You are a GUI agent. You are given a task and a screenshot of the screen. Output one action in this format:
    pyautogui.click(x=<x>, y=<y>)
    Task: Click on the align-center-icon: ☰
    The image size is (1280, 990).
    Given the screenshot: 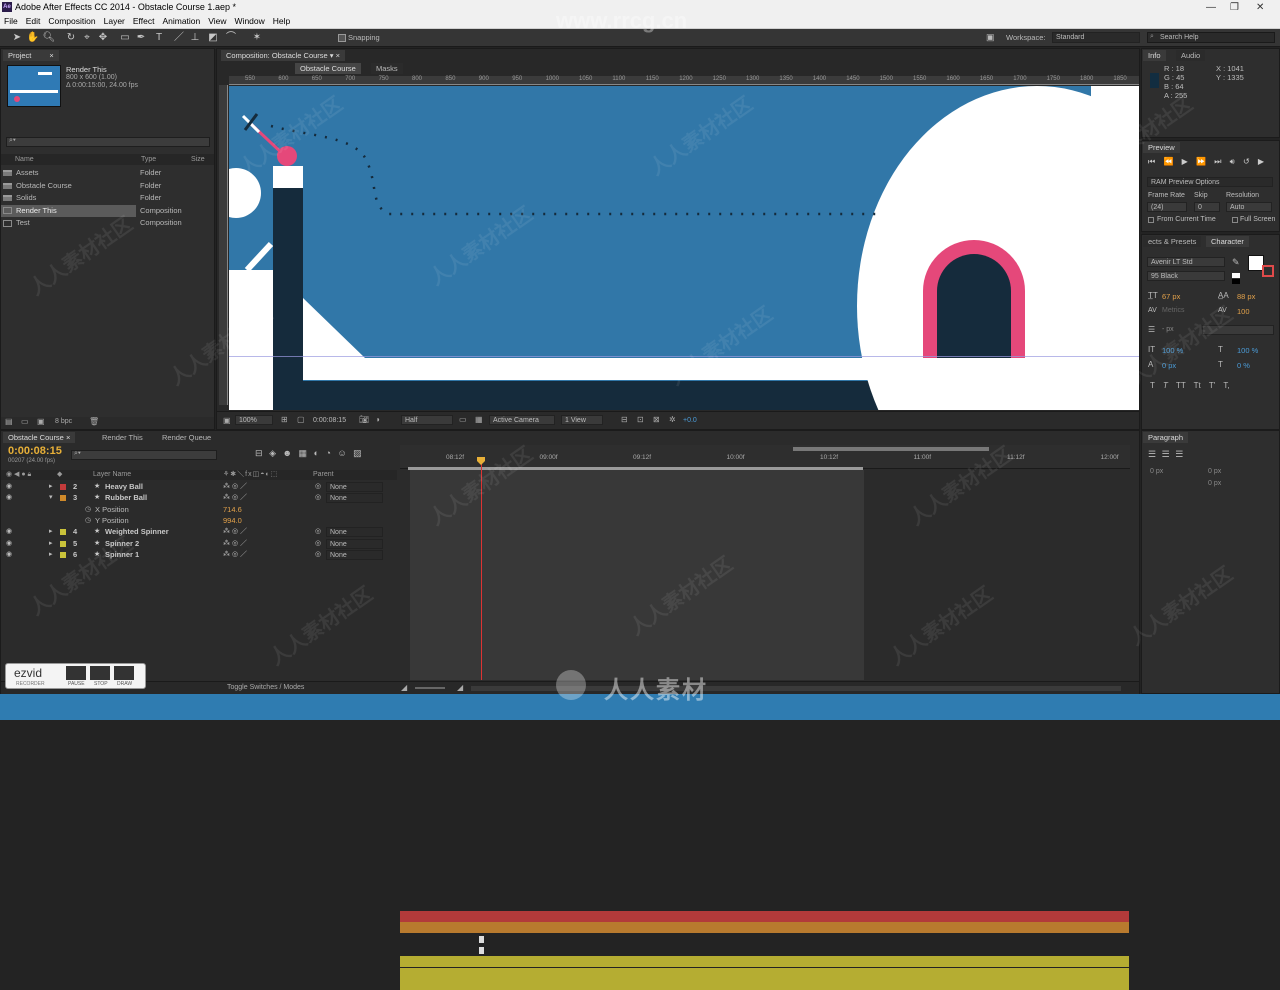 What is the action you would take?
    pyautogui.click(x=1166, y=454)
    